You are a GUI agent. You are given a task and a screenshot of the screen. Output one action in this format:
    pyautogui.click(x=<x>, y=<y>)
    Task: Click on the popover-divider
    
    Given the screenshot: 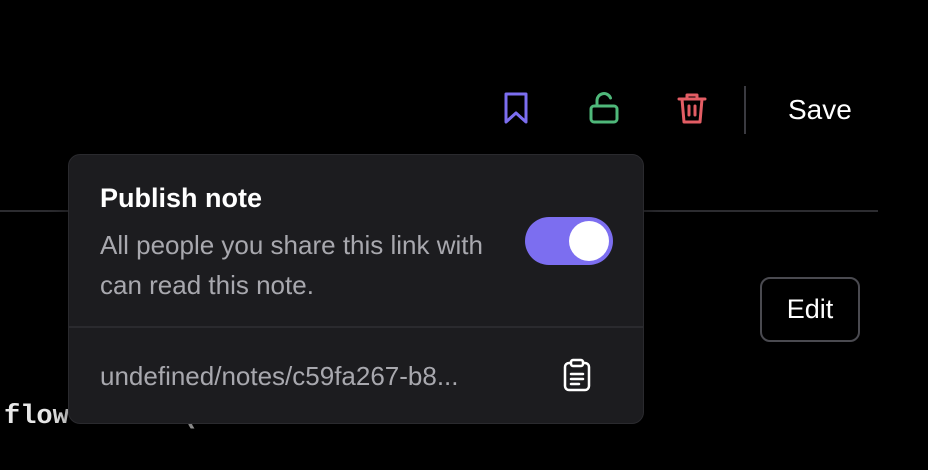 What is the action you would take?
    pyautogui.click(x=356, y=327)
    